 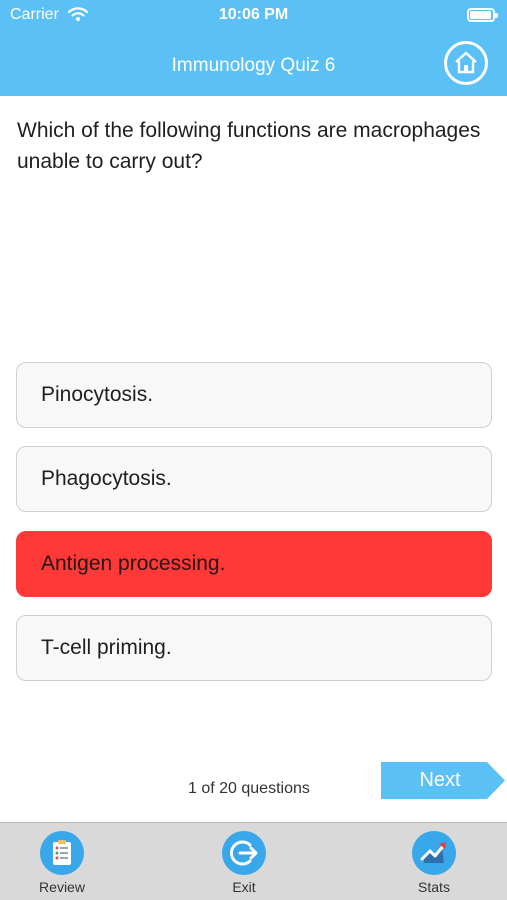 I want to click on next-label: Next, so click(x=440, y=780).